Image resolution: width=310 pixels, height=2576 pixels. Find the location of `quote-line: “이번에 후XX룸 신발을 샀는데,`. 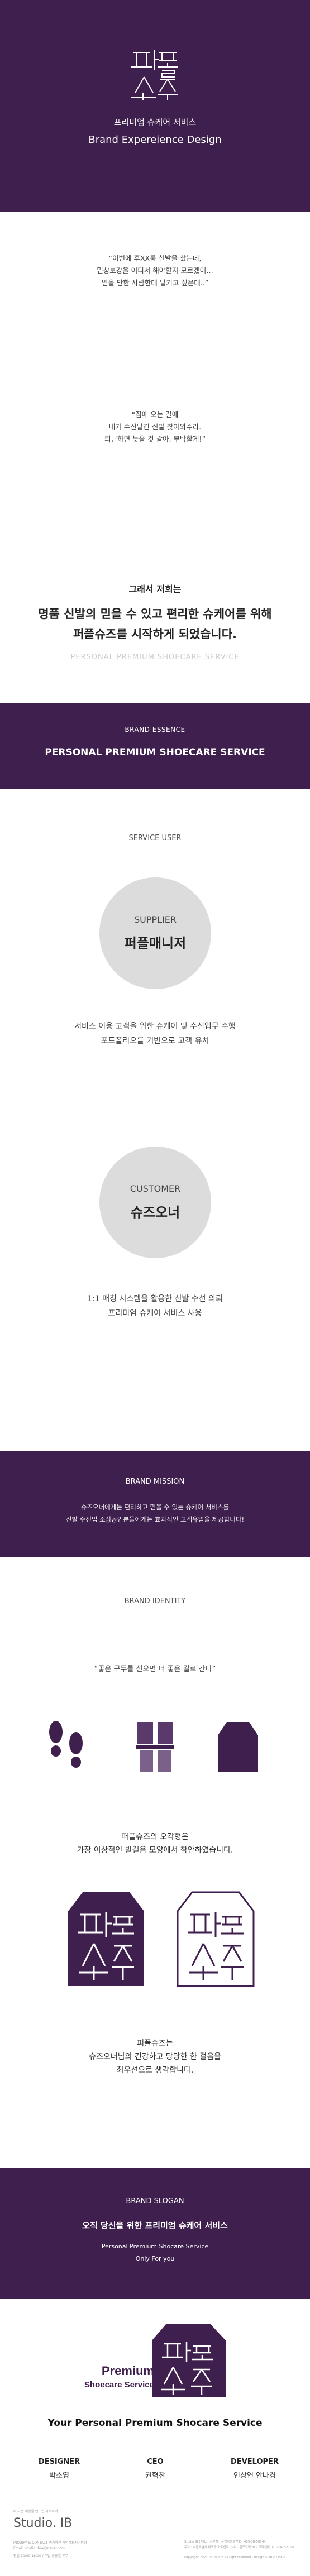

quote-line: “이번에 후XX룸 신발을 샀는데, is located at coordinates (155, 258).